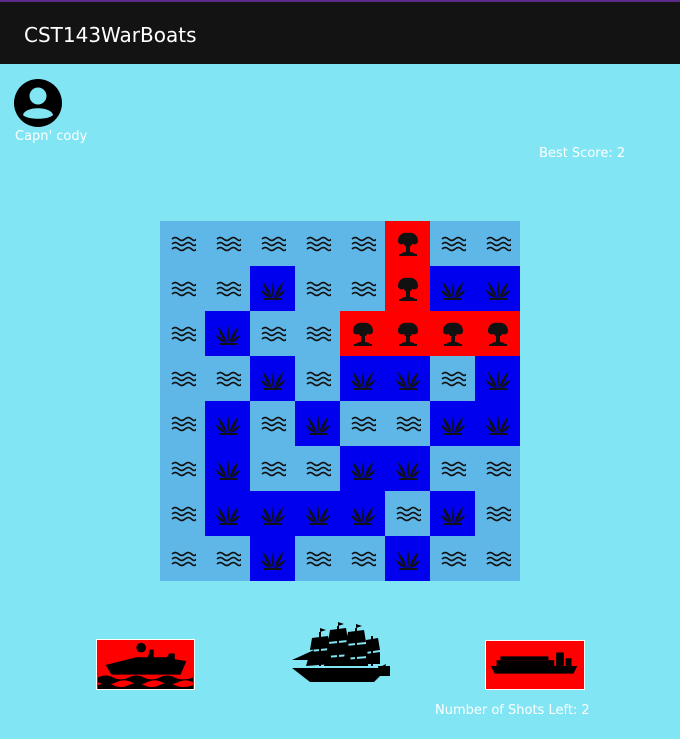 The height and width of the screenshot is (739, 680). I want to click on explosion-icon, so click(362, 334).